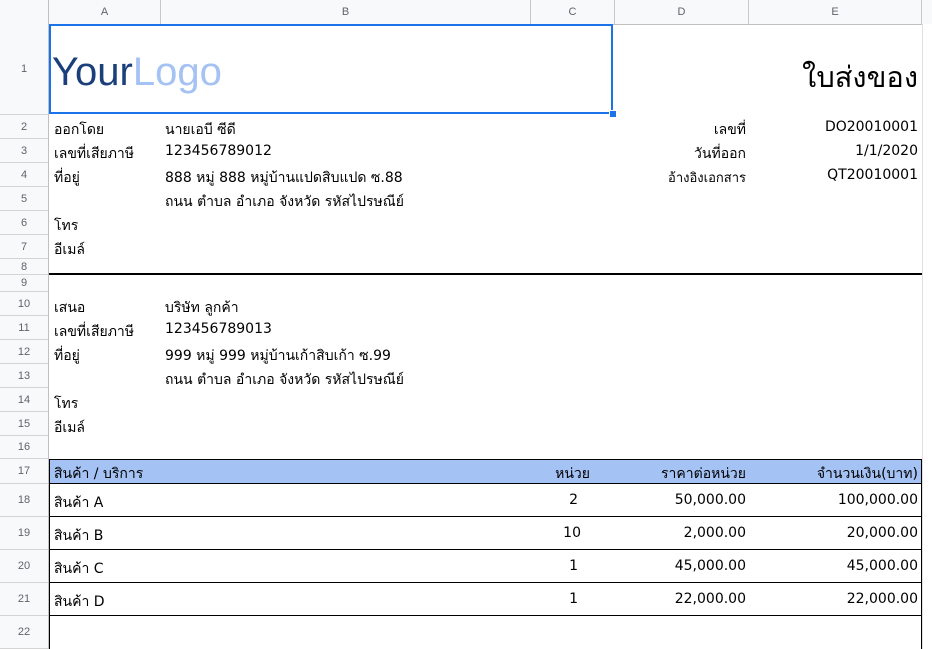 The width and height of the screenshot is (932, 649). I want to click on column-header-c: C, so click(573, 12).